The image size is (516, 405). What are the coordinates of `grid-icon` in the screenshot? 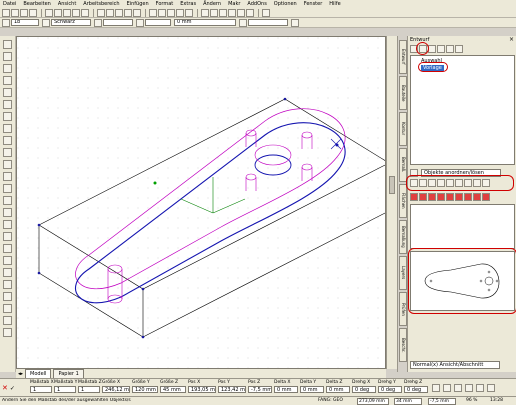 It's located at (241, 12).